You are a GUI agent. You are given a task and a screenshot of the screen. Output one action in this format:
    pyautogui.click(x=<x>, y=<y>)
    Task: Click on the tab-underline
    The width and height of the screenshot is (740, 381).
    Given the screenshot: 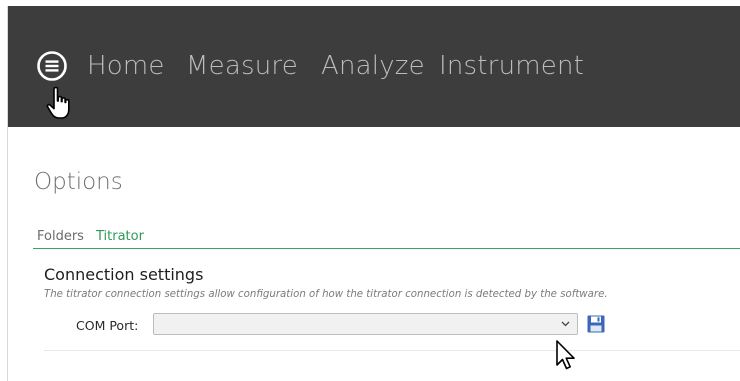 What is the action you would take?
    pyautogui.click(x=386, y=248)
    